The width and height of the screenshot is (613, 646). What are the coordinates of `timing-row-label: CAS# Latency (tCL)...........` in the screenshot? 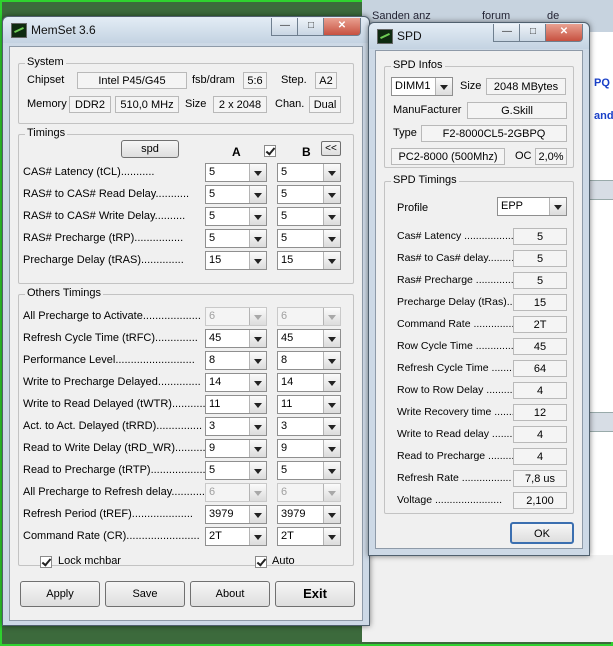 It's located at (89, 172).